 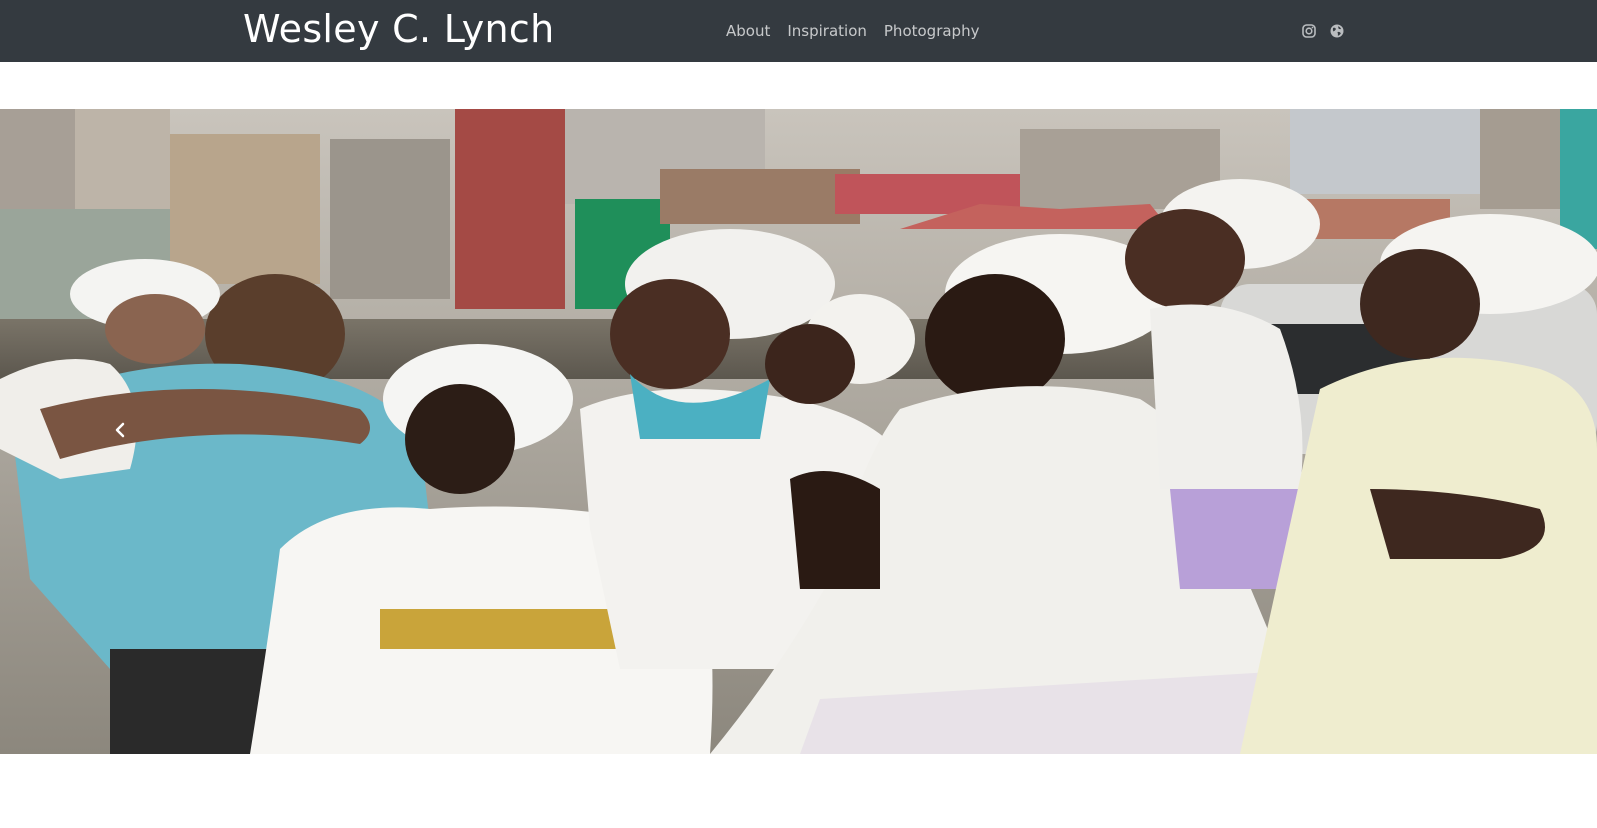 What do you see at coordinates (748, 31) in the screenshot?
I see `nav-link-about: About` at bounding box center [748, 31].